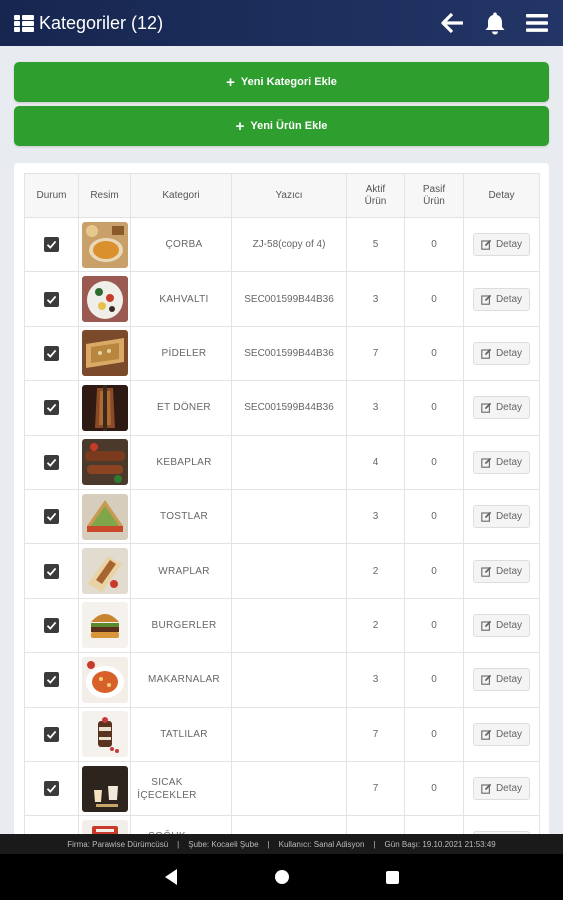  Describe the element at coordinates (281, 82) in the screenshot. I see `new-category-button: + Yeni Kategori Ekle` at that location.